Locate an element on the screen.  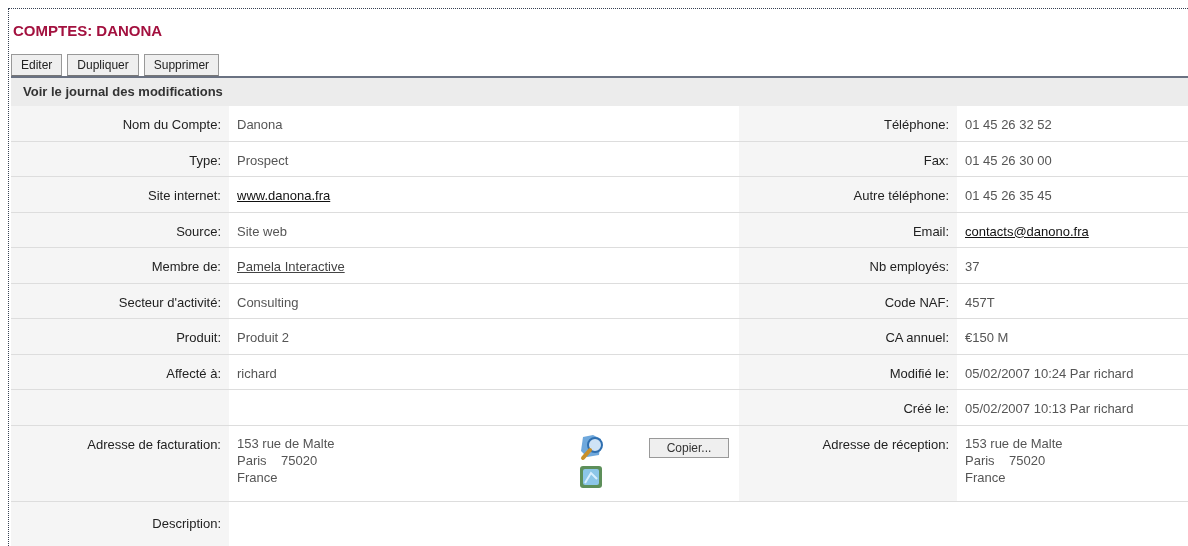
field-value: 457T is located at coordinates (980, 302).